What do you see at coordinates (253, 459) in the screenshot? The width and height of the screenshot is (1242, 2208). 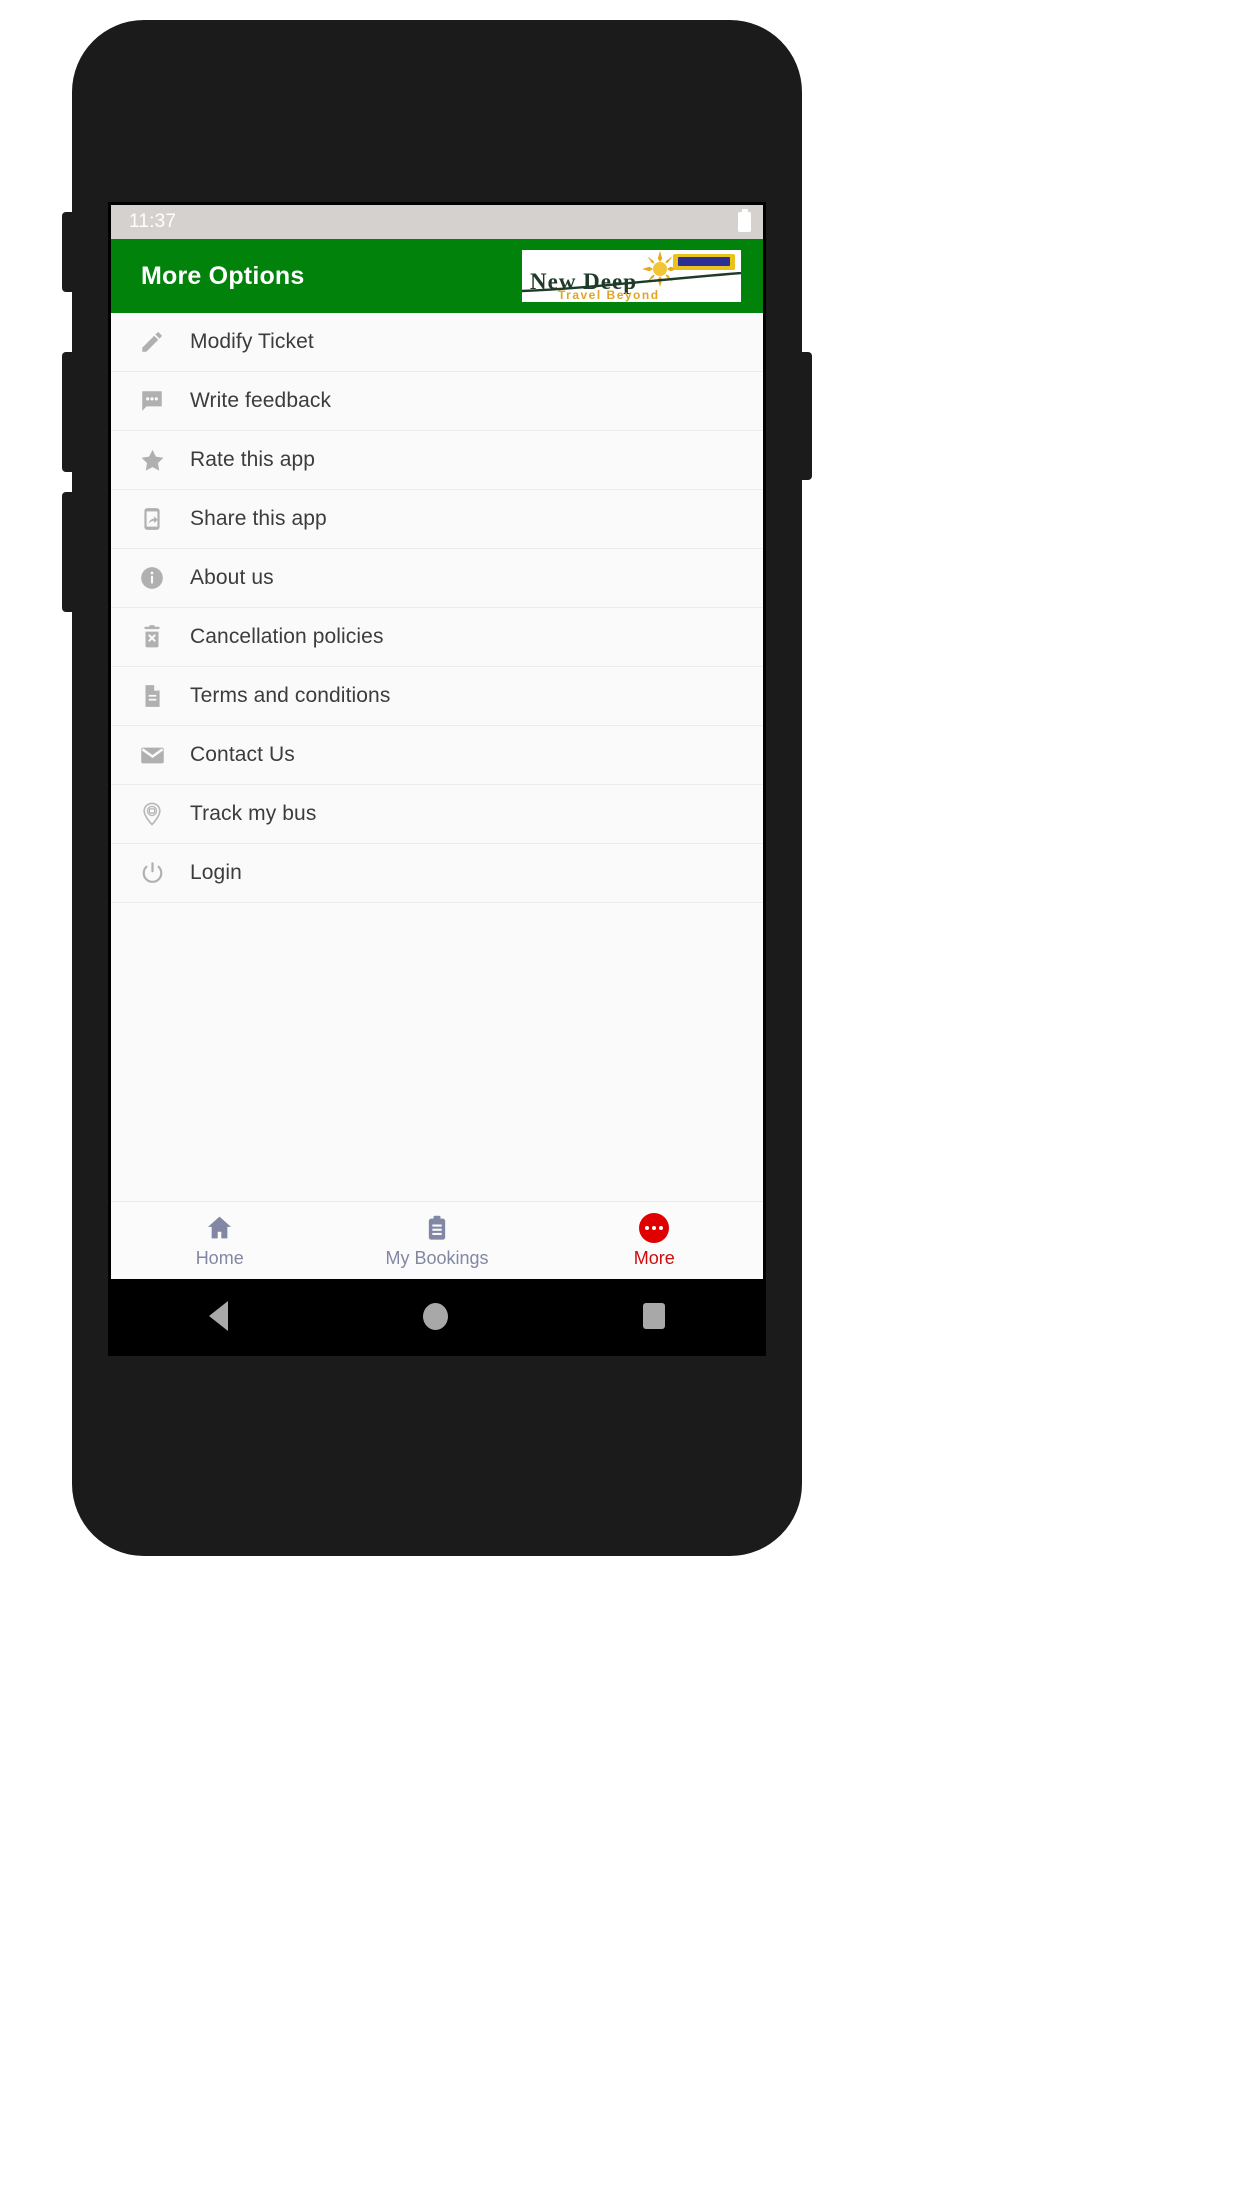 I see `list-item-label: Rate this app` at bounding box center [253, 459].